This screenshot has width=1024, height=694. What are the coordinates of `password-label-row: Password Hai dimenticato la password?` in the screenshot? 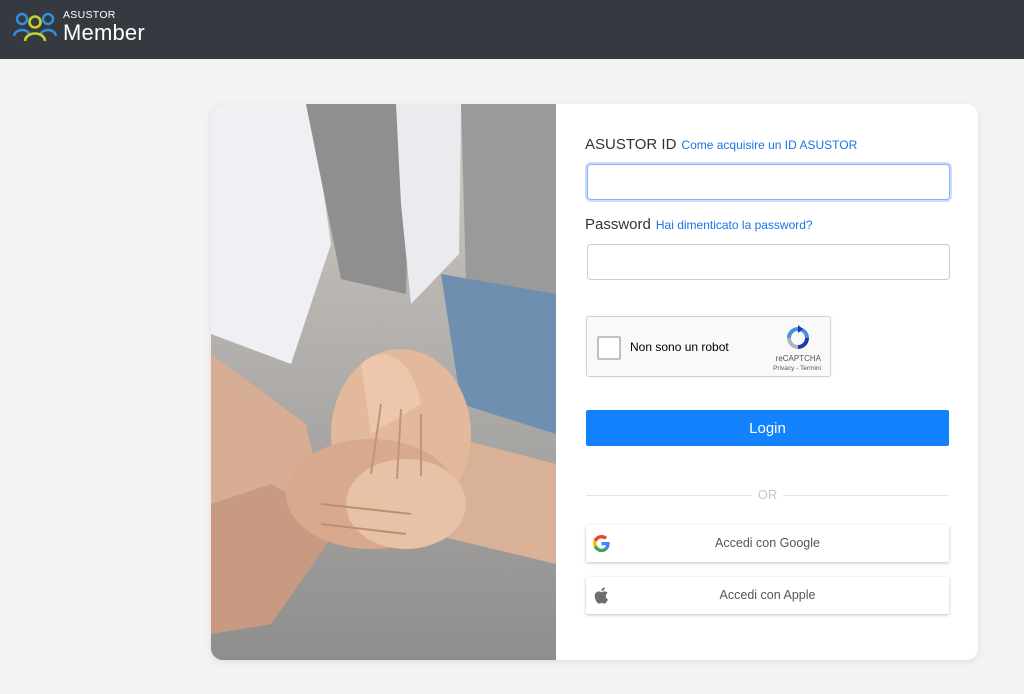 It's located at (699, 224).